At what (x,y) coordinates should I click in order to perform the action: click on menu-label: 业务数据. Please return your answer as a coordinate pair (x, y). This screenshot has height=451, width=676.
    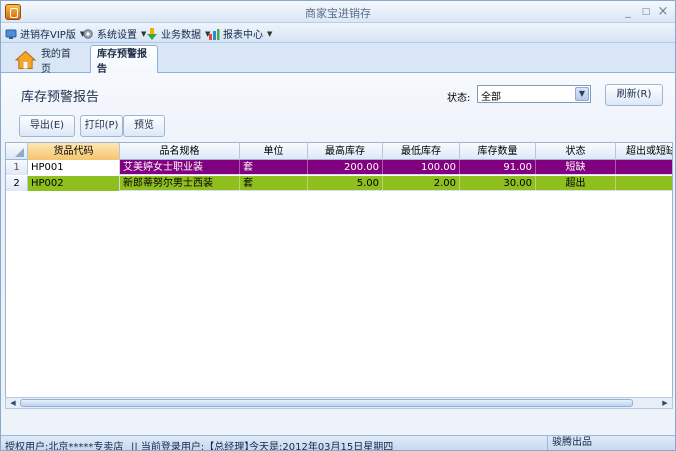
    Looking at the image, I should click on (181, 35).